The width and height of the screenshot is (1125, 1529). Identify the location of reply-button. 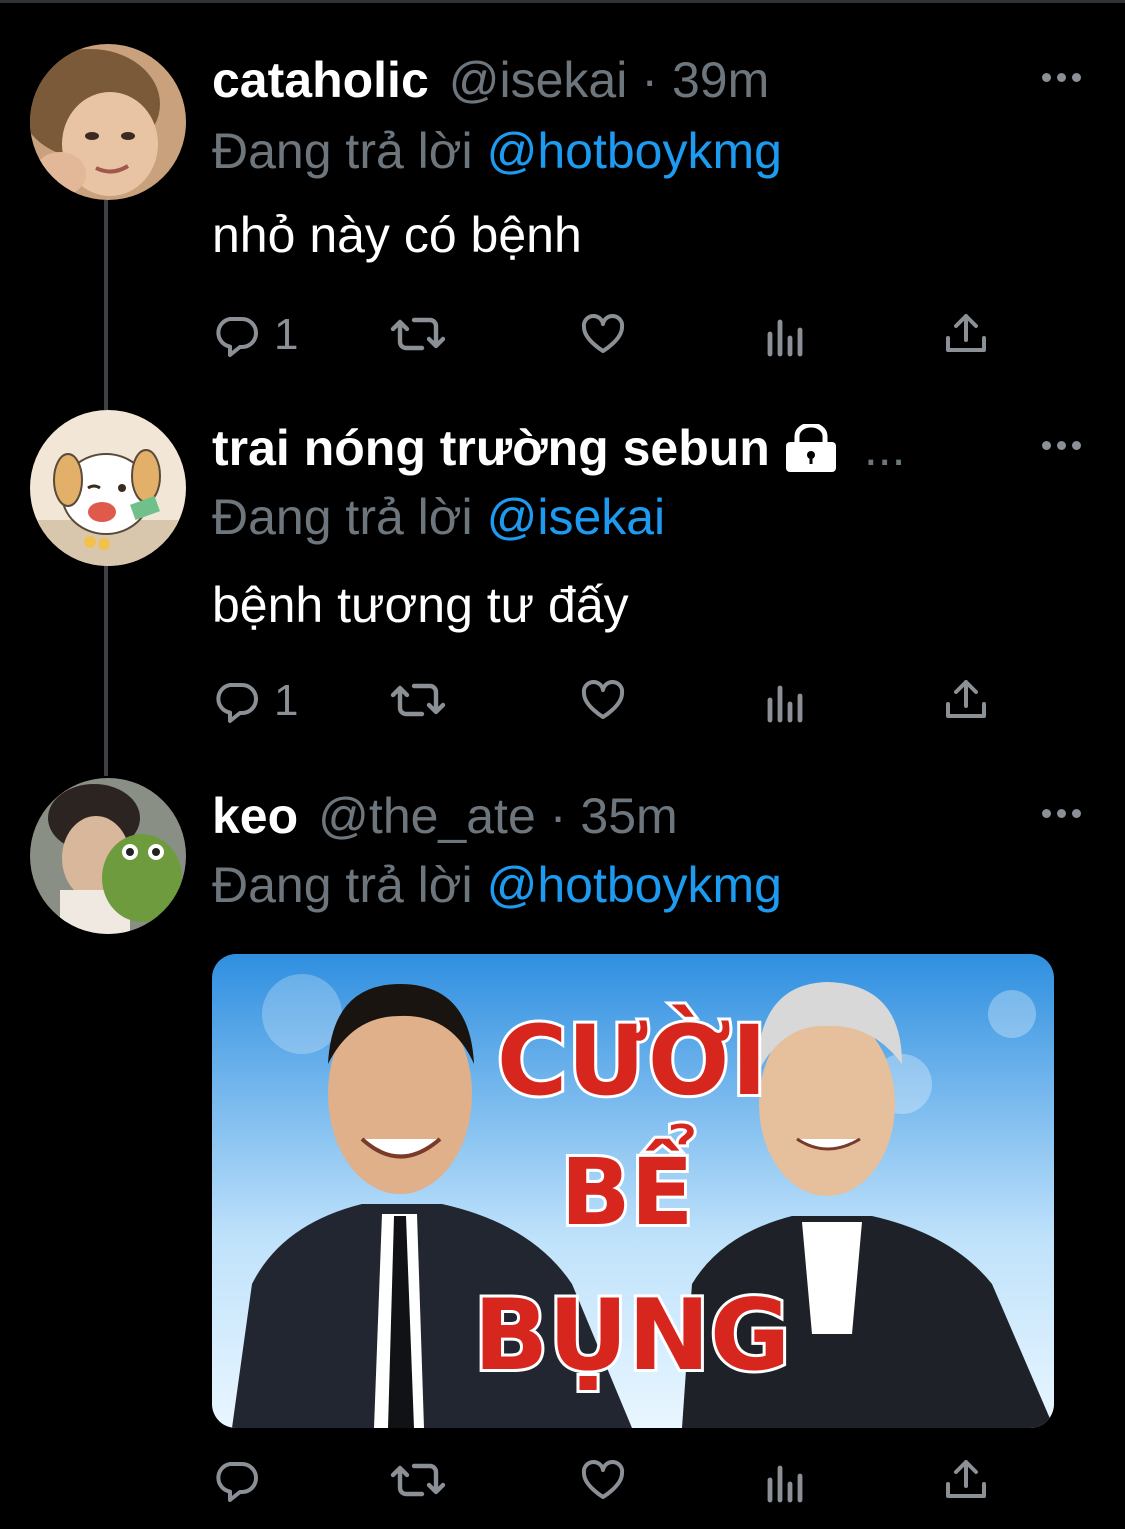
(236, 1480).